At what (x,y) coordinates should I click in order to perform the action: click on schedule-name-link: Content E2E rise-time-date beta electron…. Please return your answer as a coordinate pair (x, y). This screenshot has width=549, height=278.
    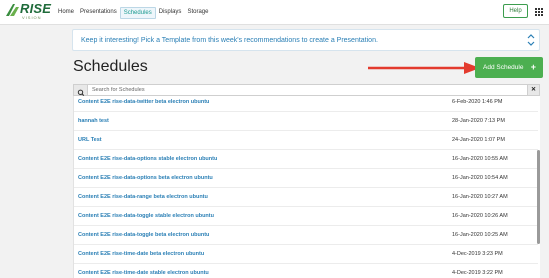
    Looking at the image, I should click on (141, 254).